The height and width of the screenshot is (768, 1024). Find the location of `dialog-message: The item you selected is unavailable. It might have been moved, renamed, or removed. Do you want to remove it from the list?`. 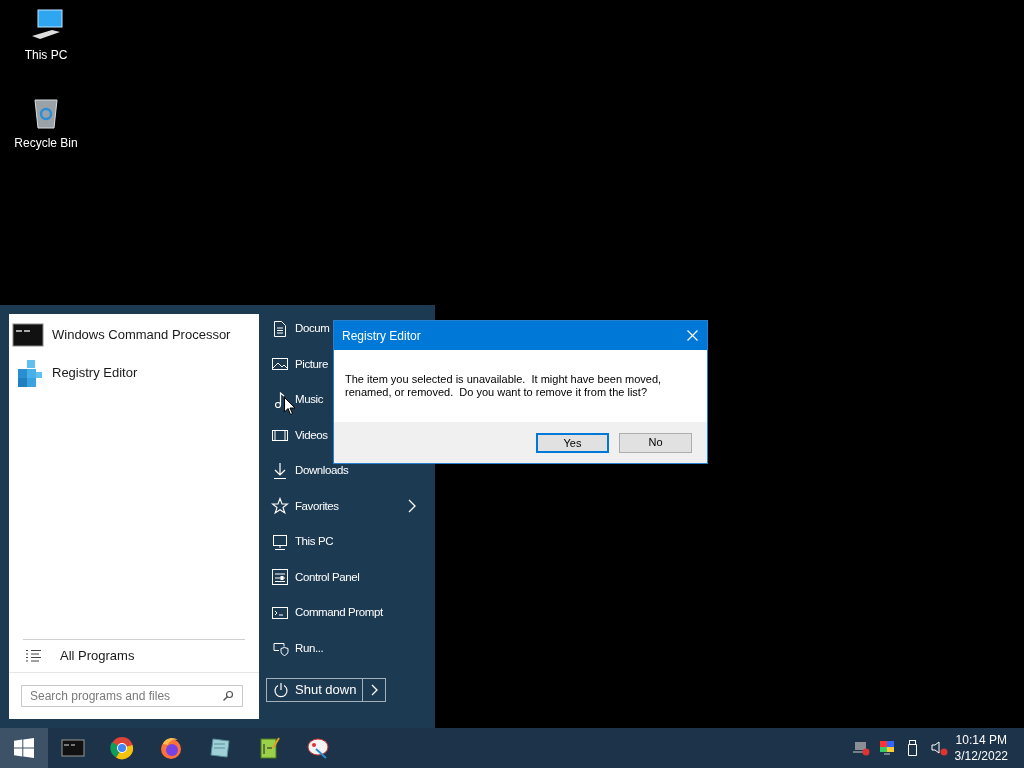

dialog-message: The item you selected is unavailable. It might have been moved, renamed, or removed. Do you want to remove it from the list? is located at coordinates (504, 386).